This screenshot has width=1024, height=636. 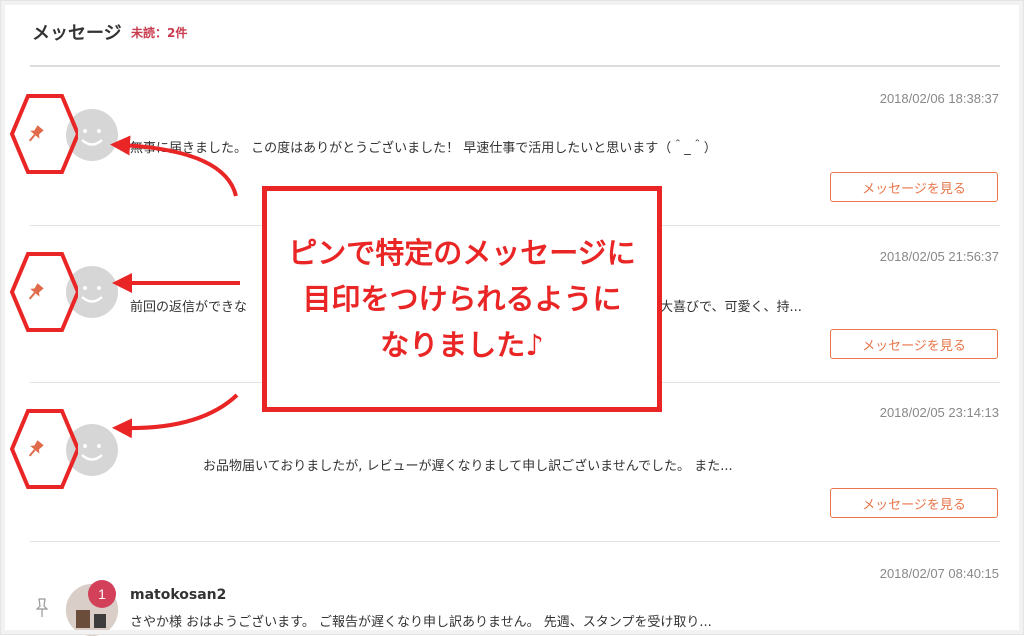 I want to click on callout-line: 目印をつけられるように, so click(x=462, y=299).